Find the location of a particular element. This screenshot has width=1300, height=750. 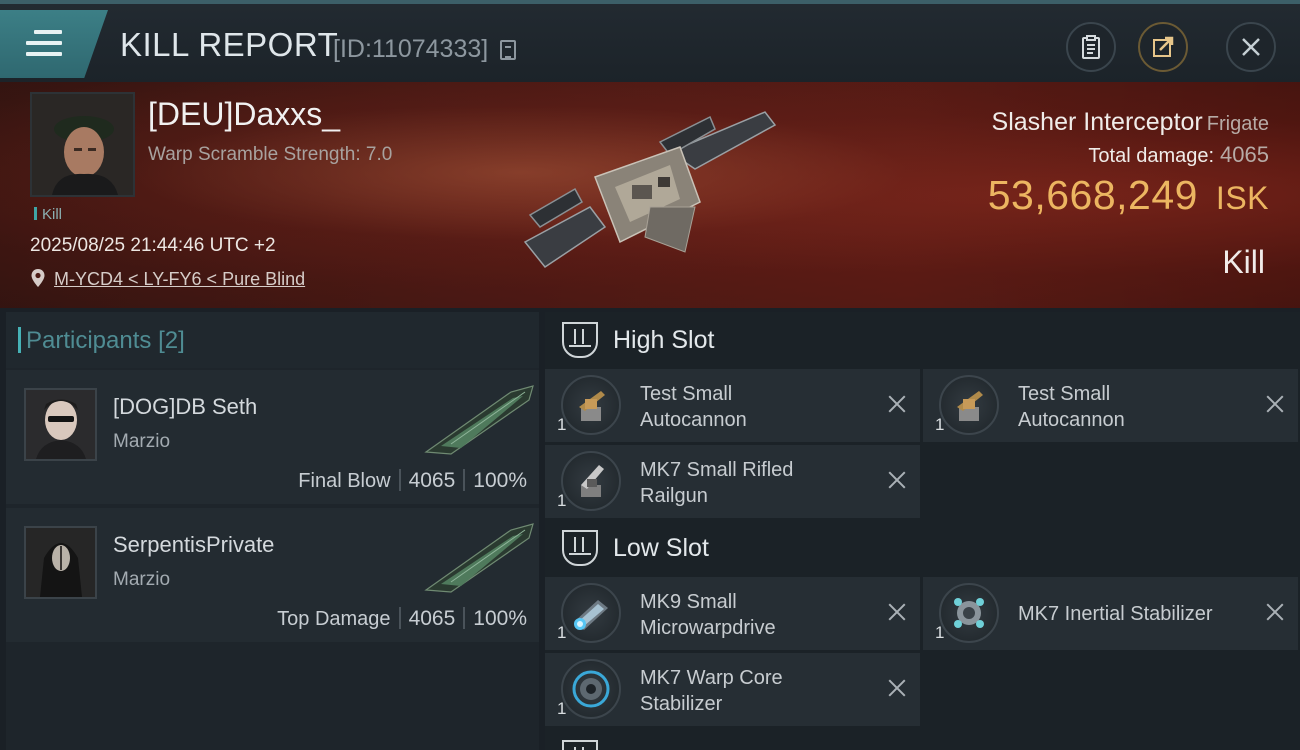

participant-name: [DOG]DB Seth is located at coordinates (185, 407).